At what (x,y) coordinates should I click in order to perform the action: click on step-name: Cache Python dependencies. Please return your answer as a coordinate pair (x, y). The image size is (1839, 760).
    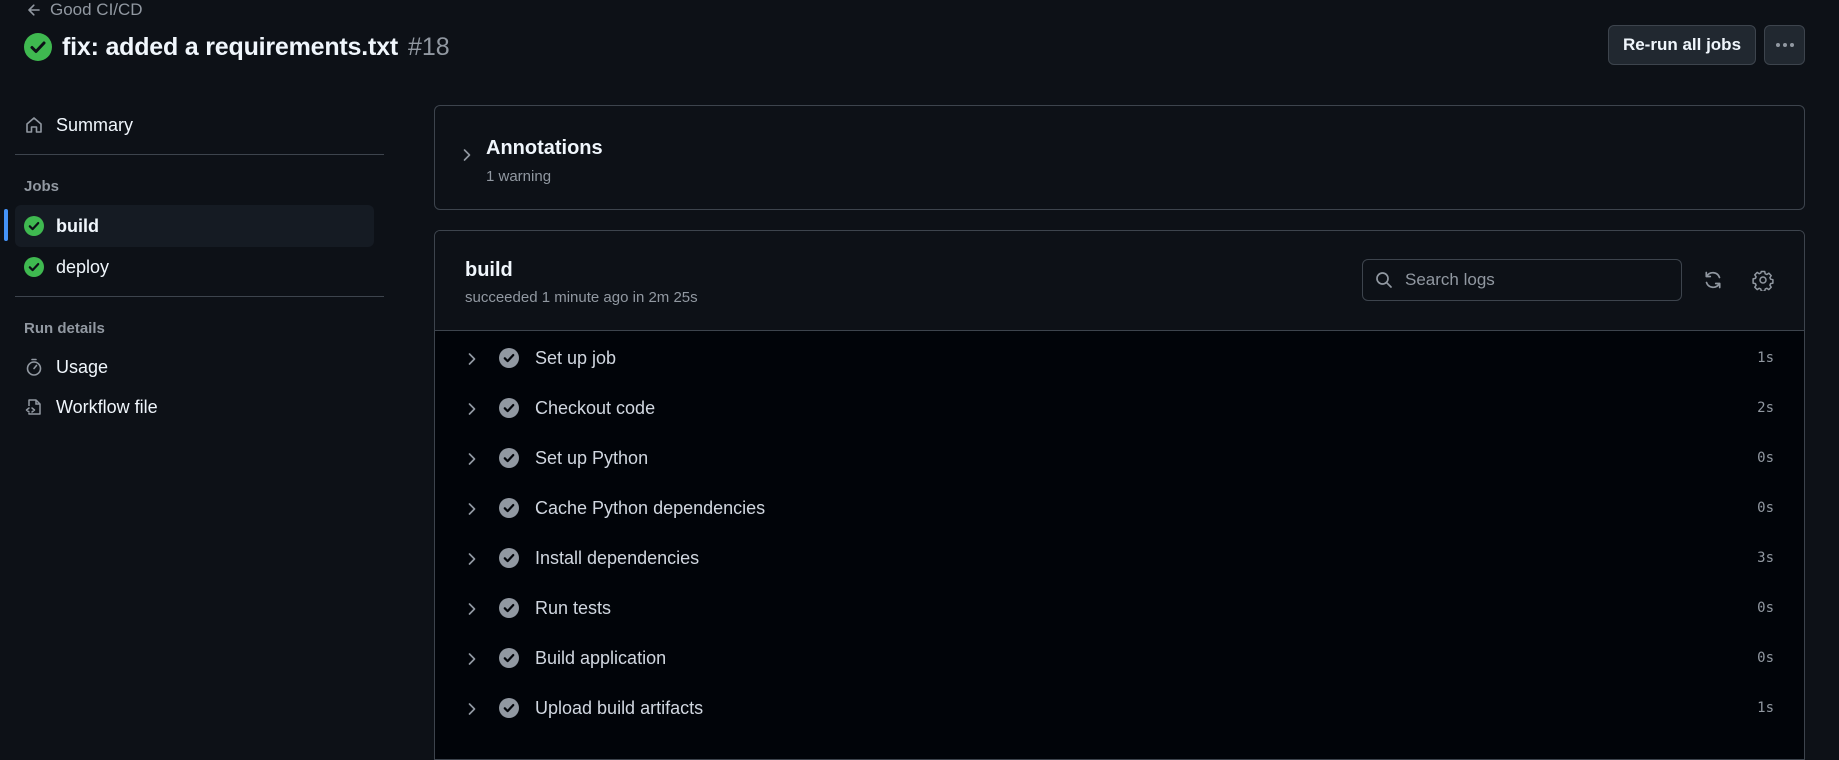
    Looking at the image, I should click on (650, 508).